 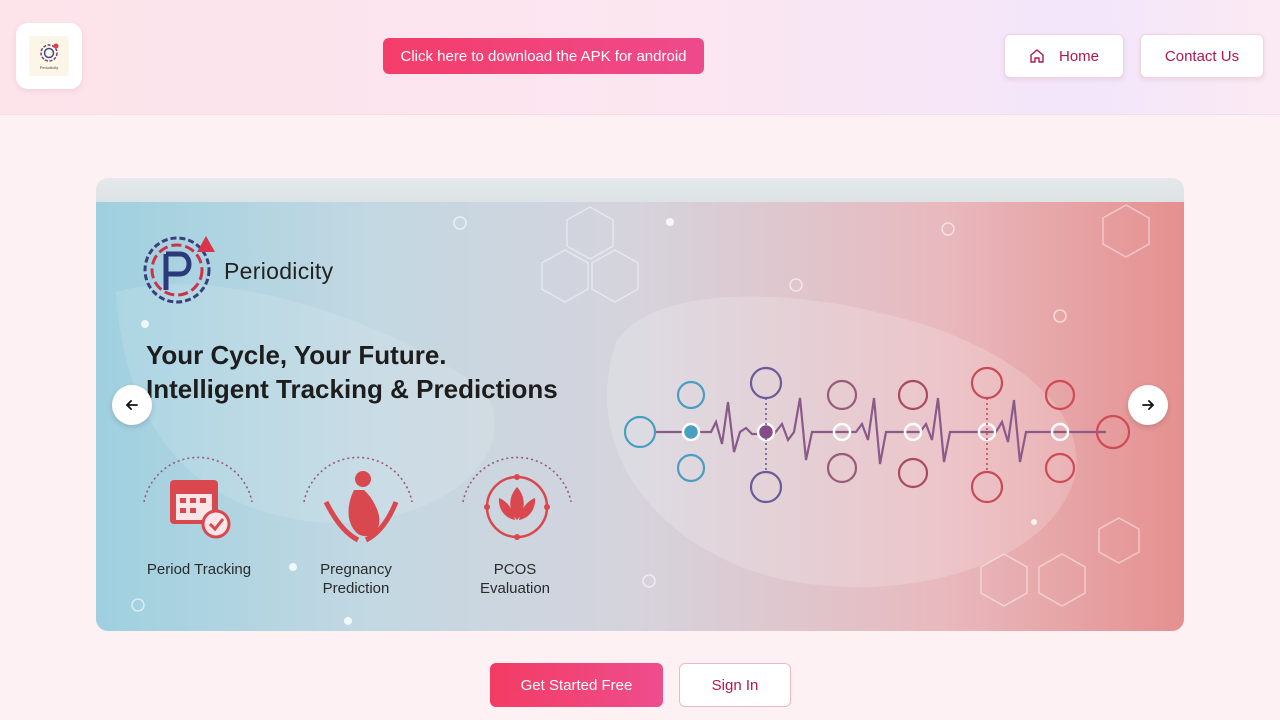 What do you see at coordinates (49, 52) in the screenshot?
I see `logo-mark-icon` at bounding box center [49, 52].